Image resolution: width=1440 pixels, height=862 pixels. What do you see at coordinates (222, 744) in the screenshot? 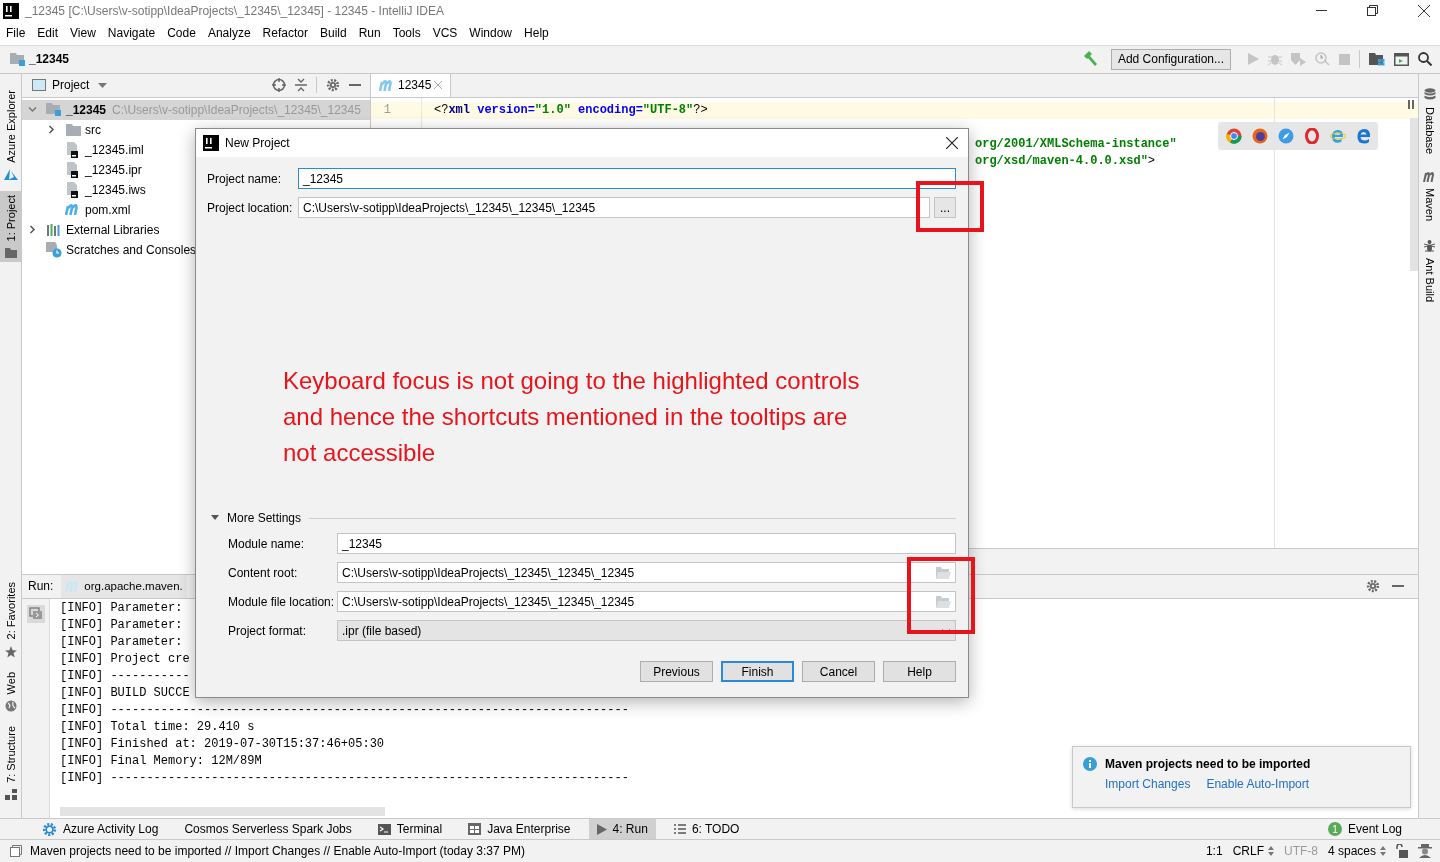
I see `console-line: [INFO] Finished at: 2019-07-30T15:37:46+05:30` at bounding box center [222, 744].